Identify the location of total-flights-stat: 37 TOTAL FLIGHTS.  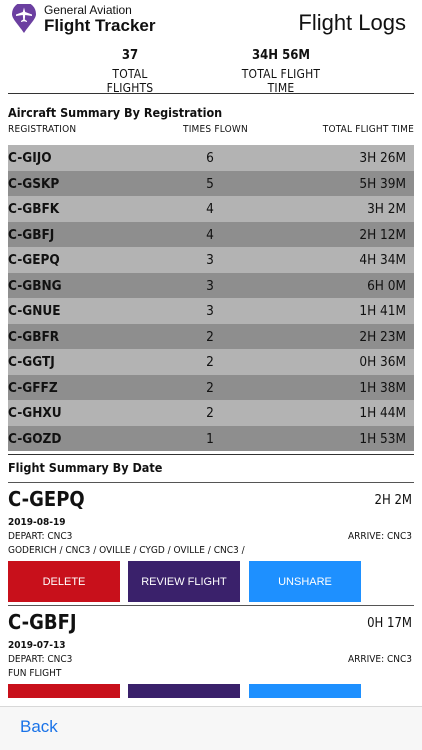
(130, 71).